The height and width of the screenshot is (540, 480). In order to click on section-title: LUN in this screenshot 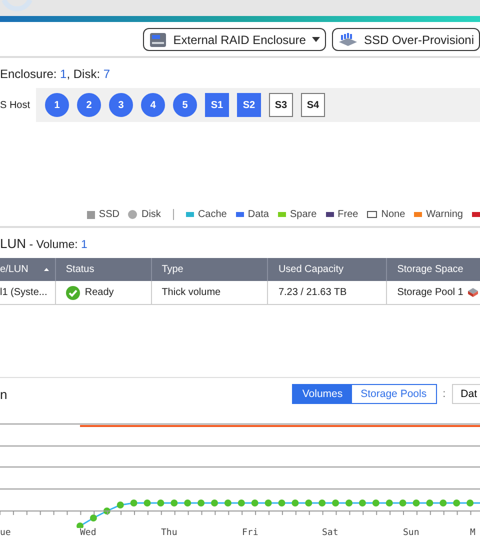, I will do `click(13, 243)`.